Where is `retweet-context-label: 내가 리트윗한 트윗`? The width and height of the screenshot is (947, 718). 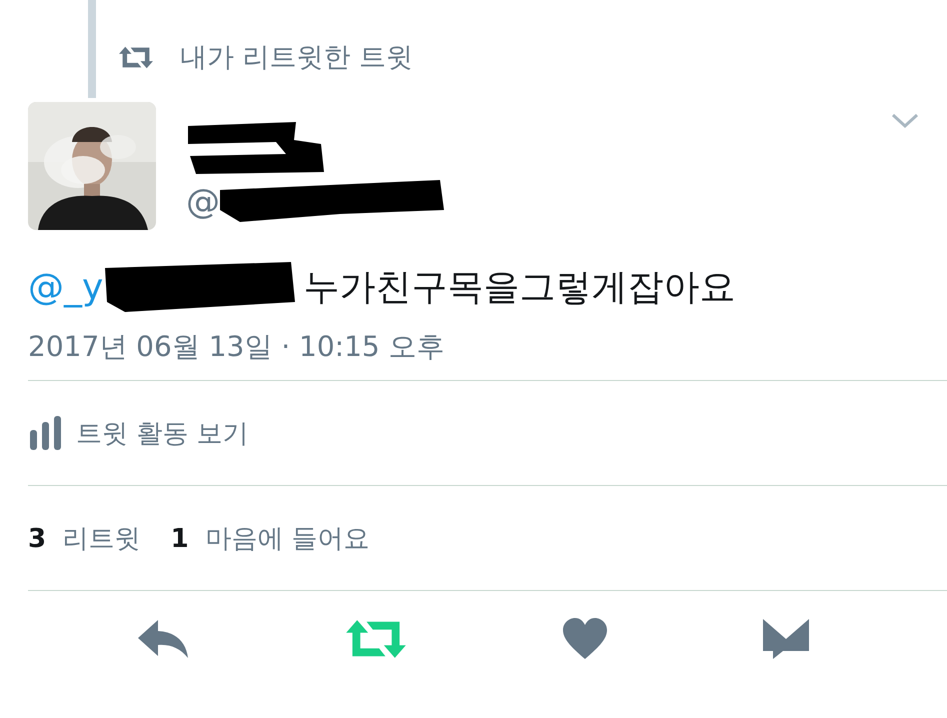
retweet-context-label: 내가 리트윗한 트윗 is located at coordinates (297, 58).